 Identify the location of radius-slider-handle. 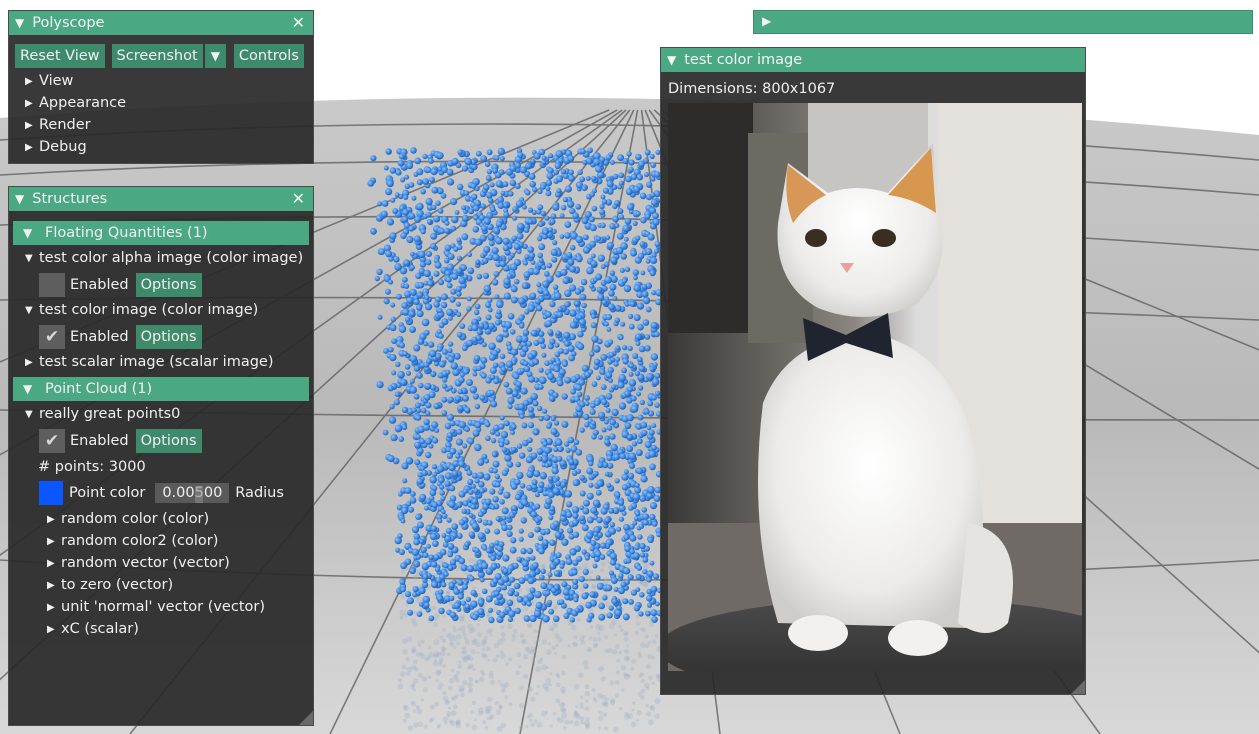
(199, 494).